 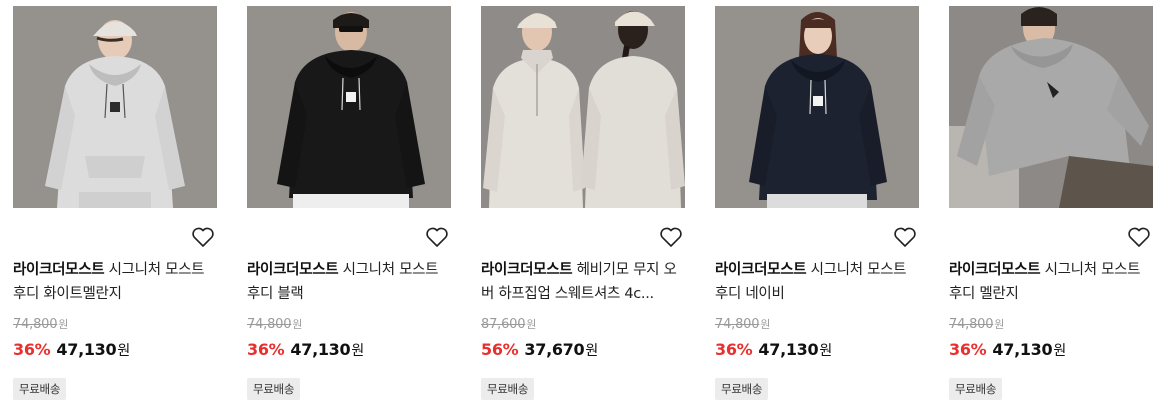 What do you see at coordinates (817, 282) in the screenshot?
I see `product-title: 라이크더모스트 시그니처 모스트 후디 네이비` at bounding box center [817, 282].